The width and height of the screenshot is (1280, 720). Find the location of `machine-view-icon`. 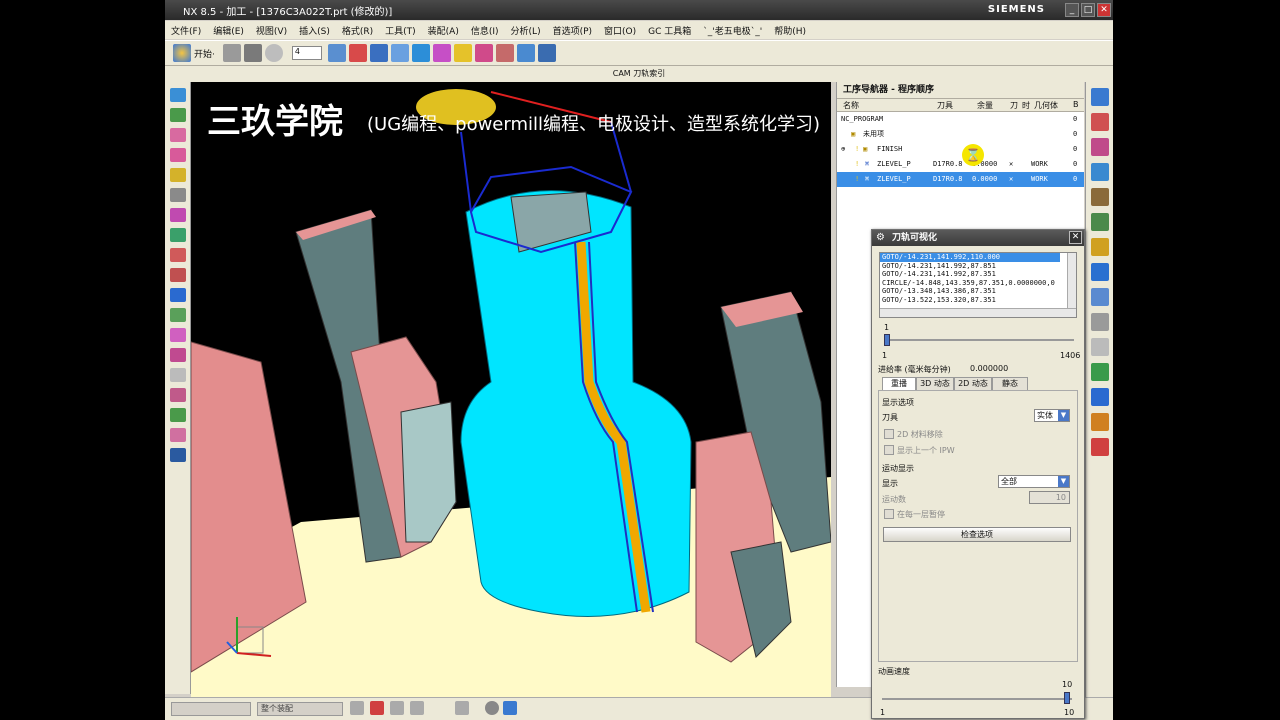

machine-view-icon is located at coordinates (178, 235).